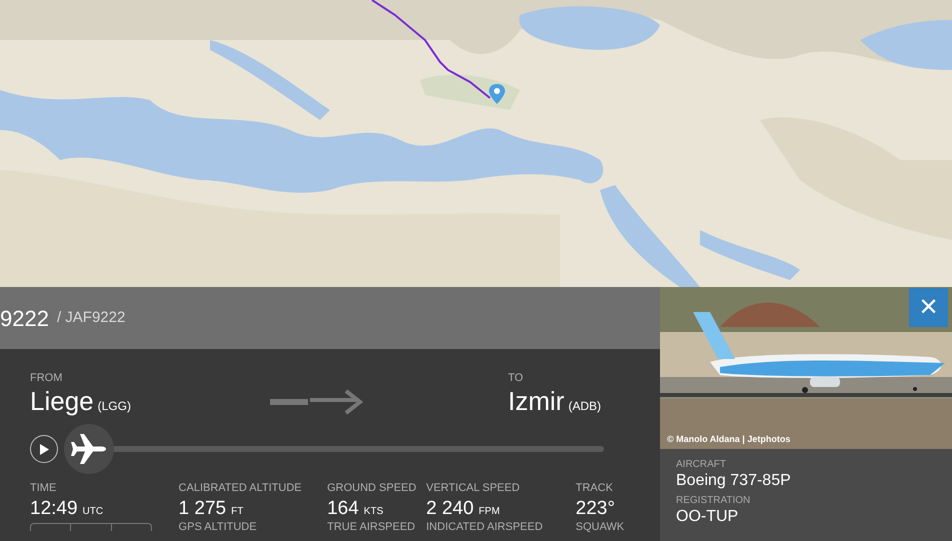 The width and height of the screenshot is (952, 541). I want to click on stat-value: 2 240, so click(450, 509).